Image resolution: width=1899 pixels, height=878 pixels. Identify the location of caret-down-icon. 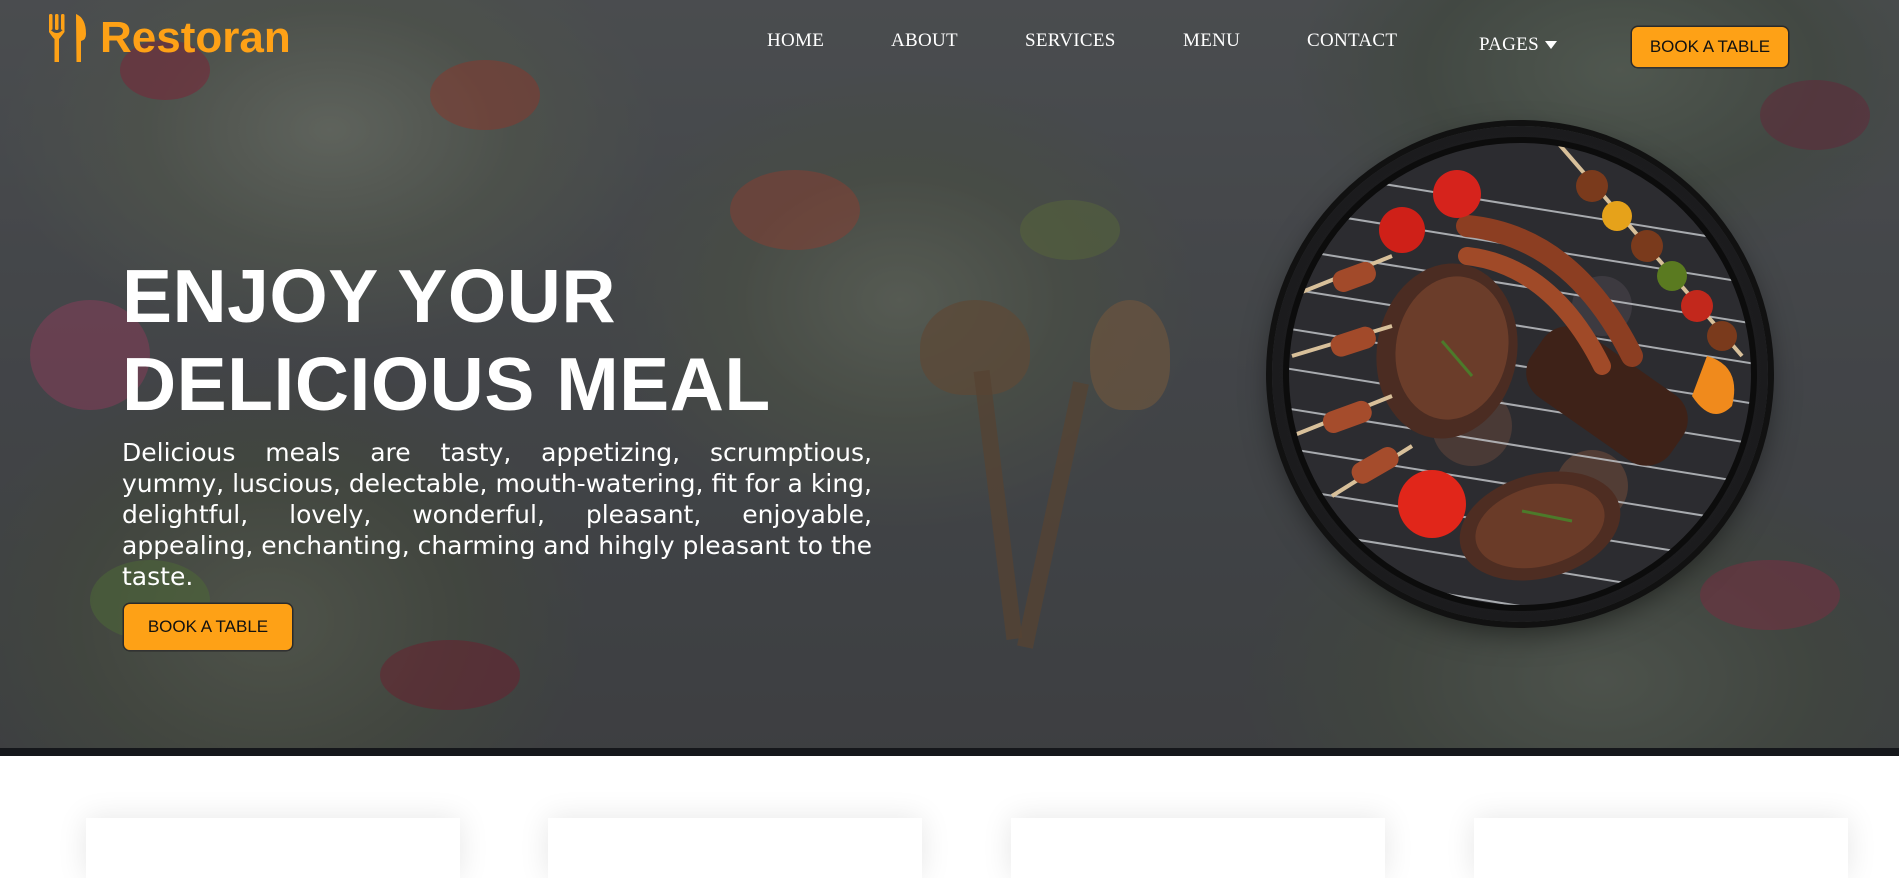
(1550, 45).